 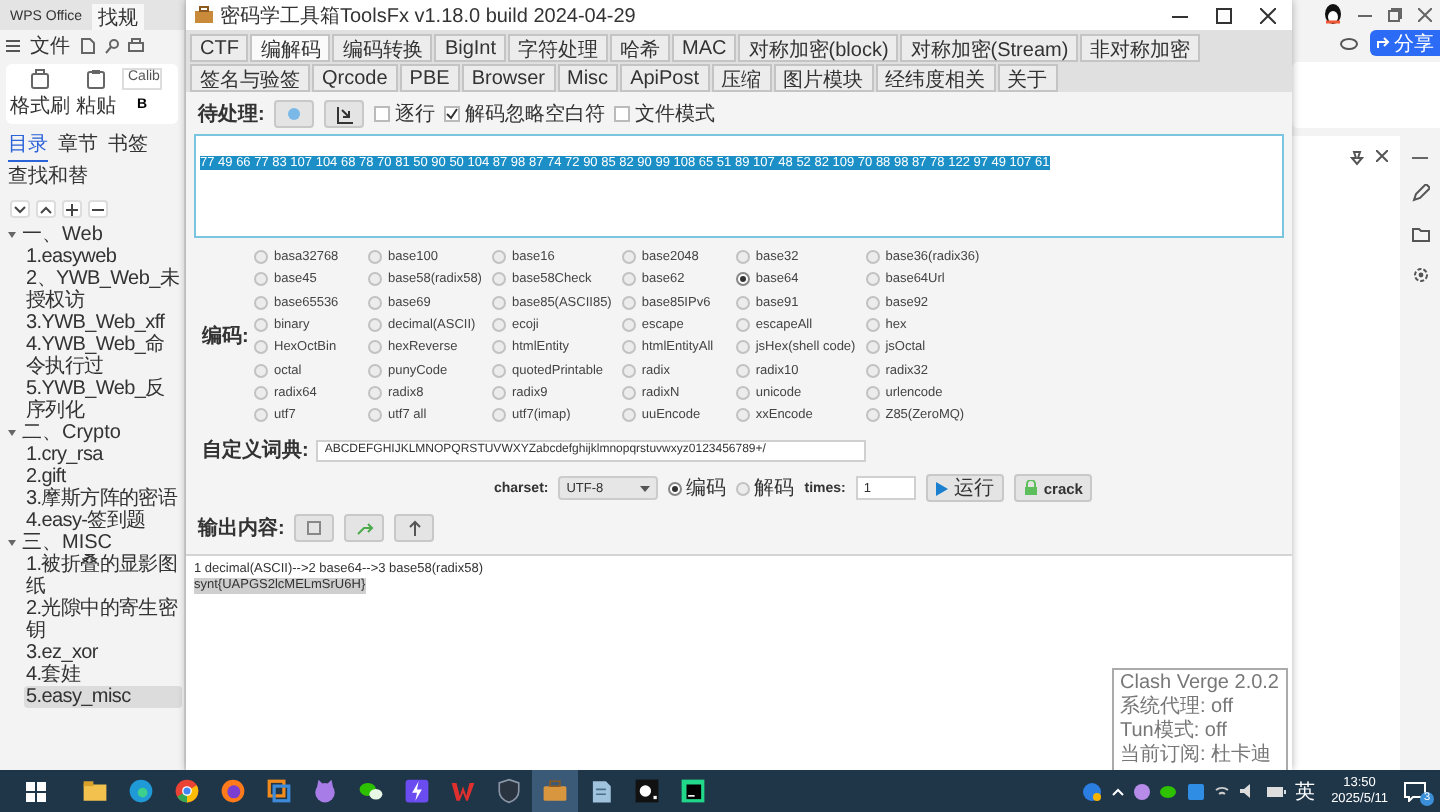 I want to click on tab: MAC, so click(x=704, y=48).